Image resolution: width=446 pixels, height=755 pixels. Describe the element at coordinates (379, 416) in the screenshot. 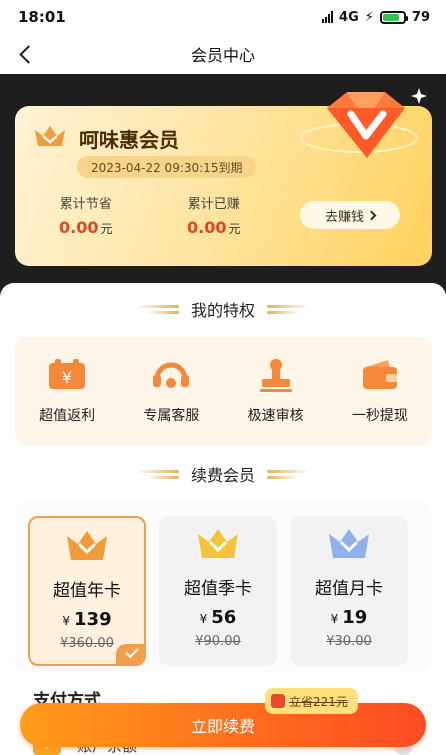

I see `privilege-label: 一秒提现` at that location.